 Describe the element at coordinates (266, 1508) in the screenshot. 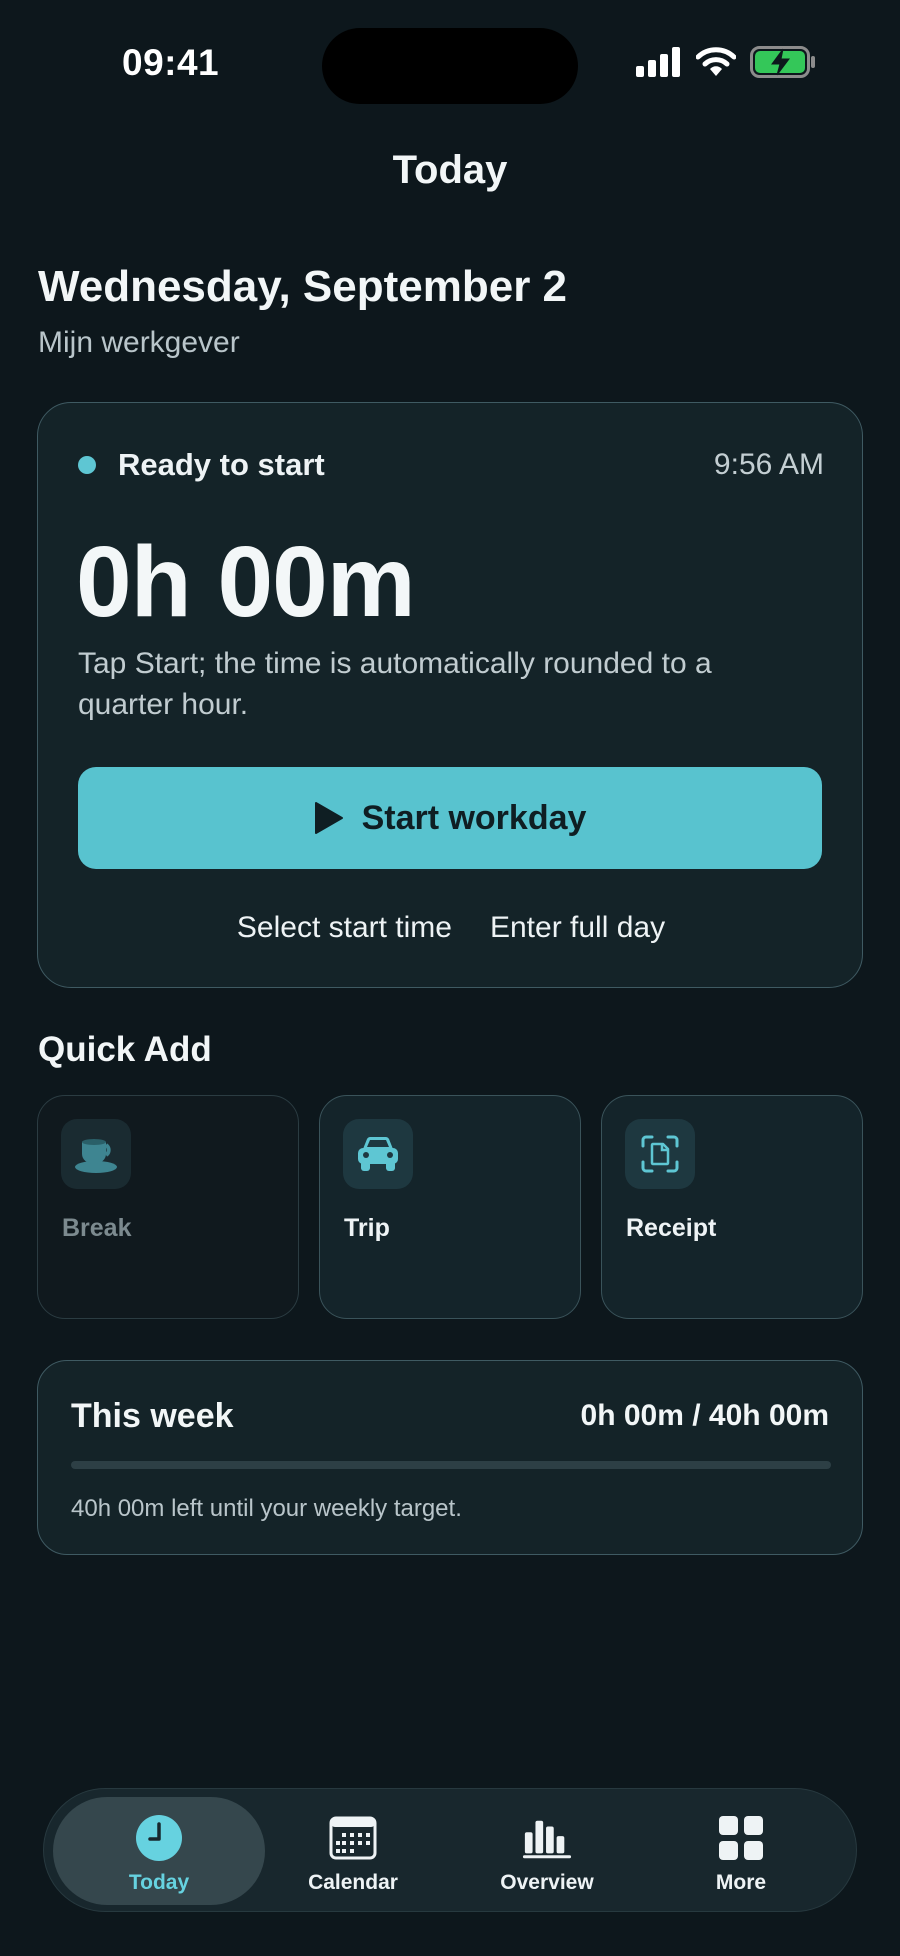

I see `week-remaining-note: 40h 00m left until your weekly target.` at that location.